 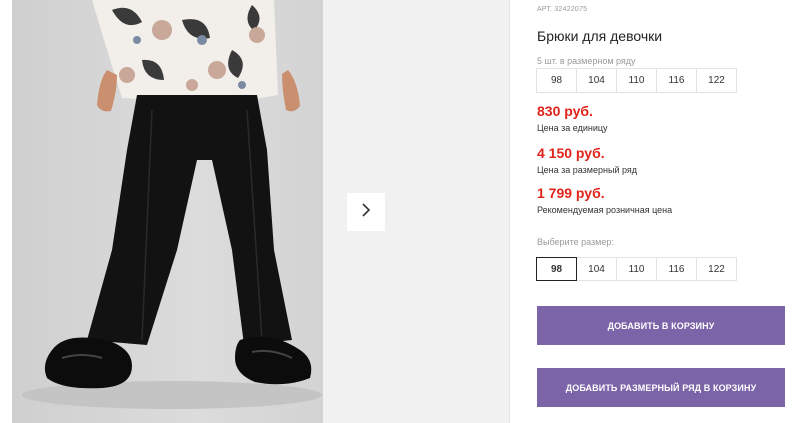 I want to click on pack-size: 116, so click(x=676, y=80).